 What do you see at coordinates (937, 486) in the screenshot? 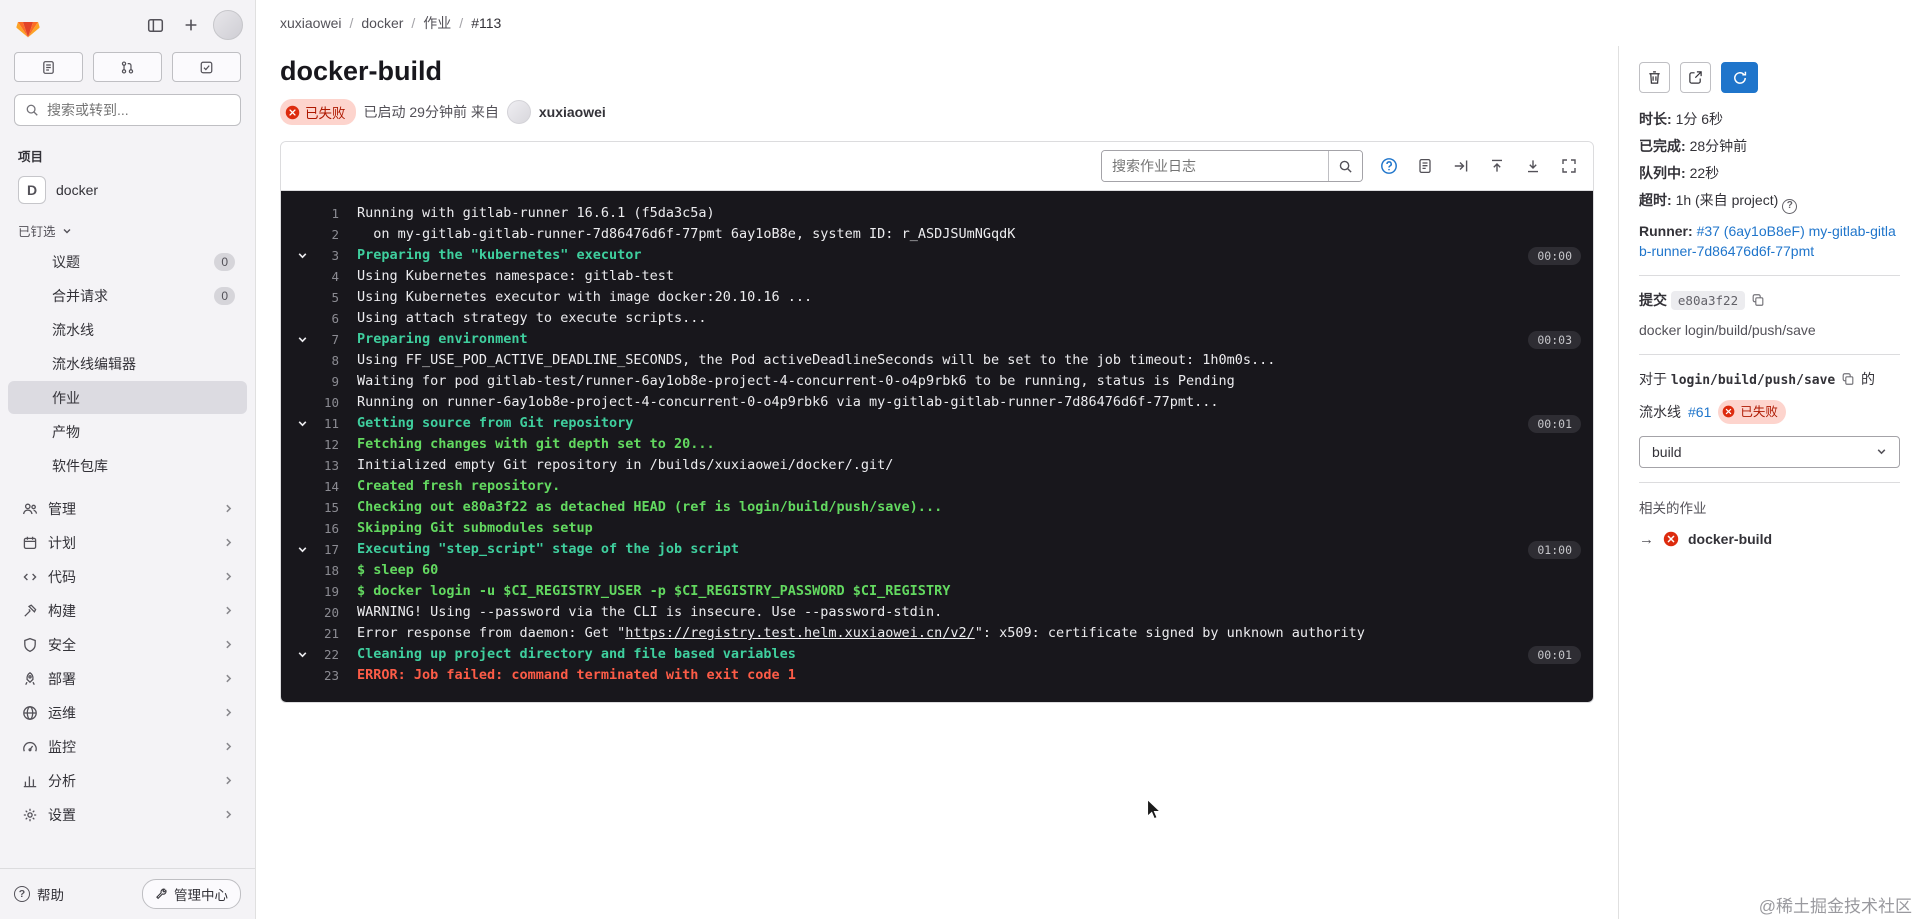
I see `log-line-14: 14 Created fresh repository.` at bounding box center [937, 486].